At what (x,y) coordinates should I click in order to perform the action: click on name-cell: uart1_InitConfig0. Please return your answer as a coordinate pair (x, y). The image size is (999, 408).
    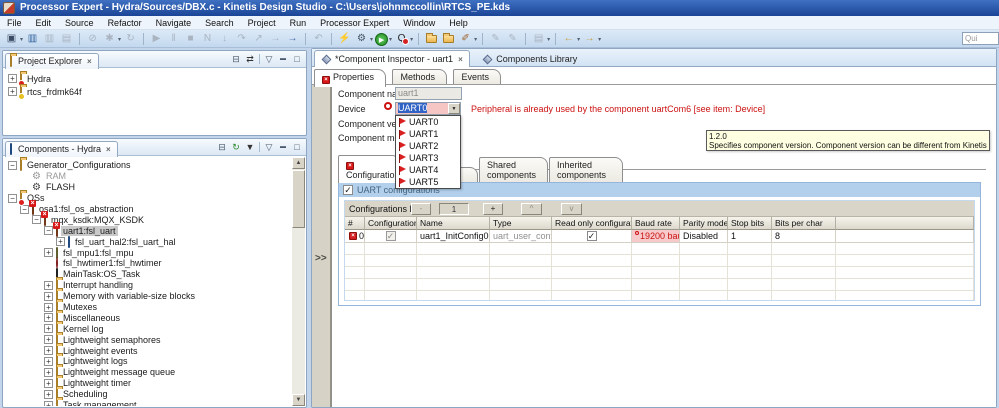
    Looking at the image, I should click on (453, 236).